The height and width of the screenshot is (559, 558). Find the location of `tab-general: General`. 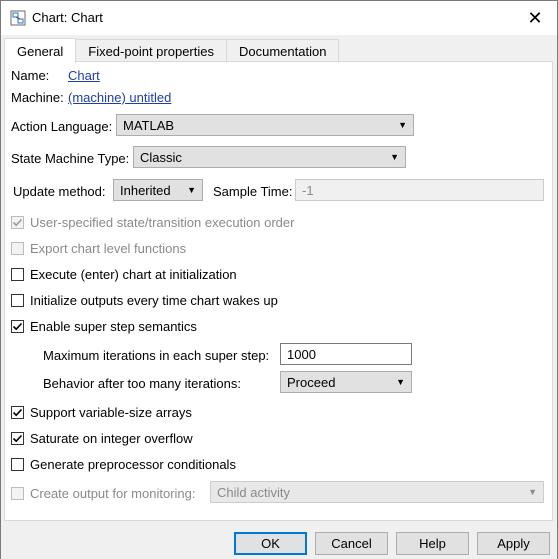

tab-general: General is located at coordinates (40, 50).